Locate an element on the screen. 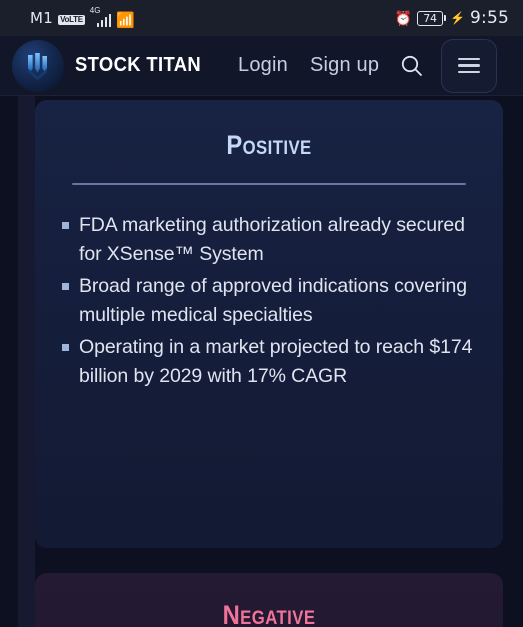 The width and height of the screenshot is (523, 627). status-bar-right: ⏰ 74 ⚡ 9:55 is located at coordinates (452, 18).